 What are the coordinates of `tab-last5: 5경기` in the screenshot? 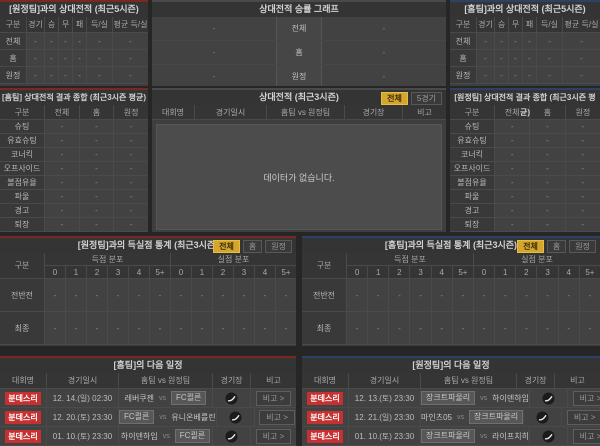 It's located at (426, 98).